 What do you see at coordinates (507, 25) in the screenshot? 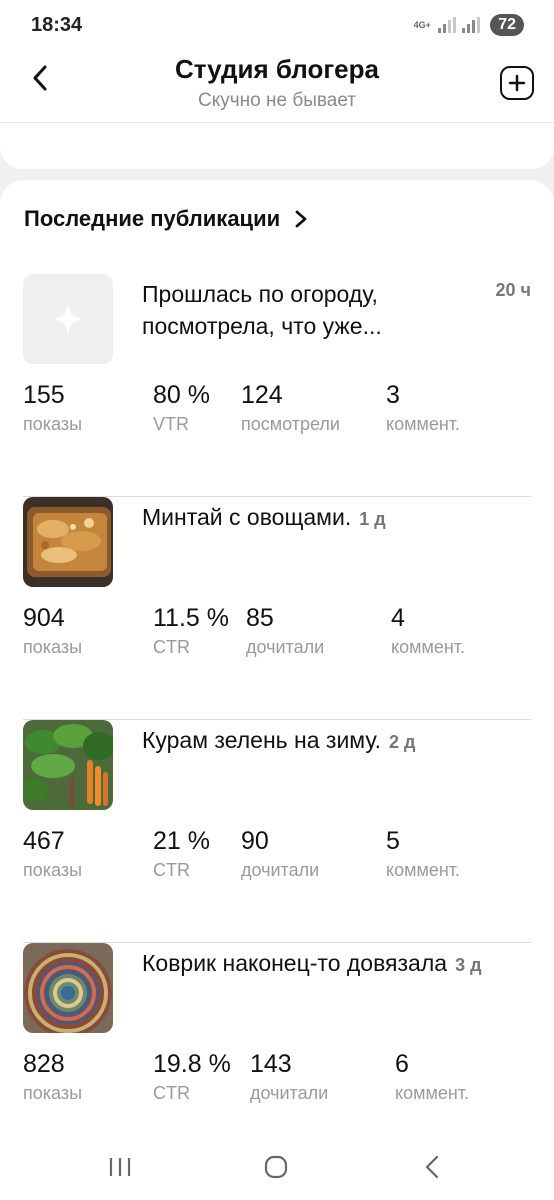
I see `battery-icon: 72` at bounding box center [507, 25].